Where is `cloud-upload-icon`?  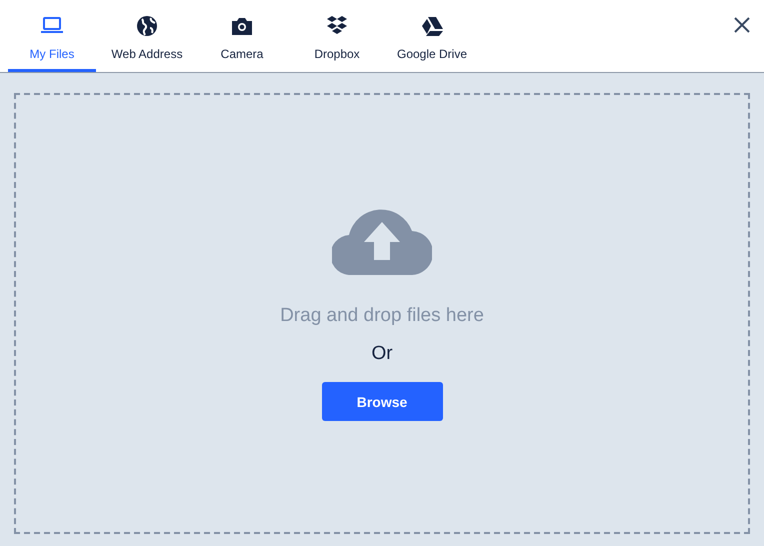
cloud-upload-icon is located at coordinates (382, 241).